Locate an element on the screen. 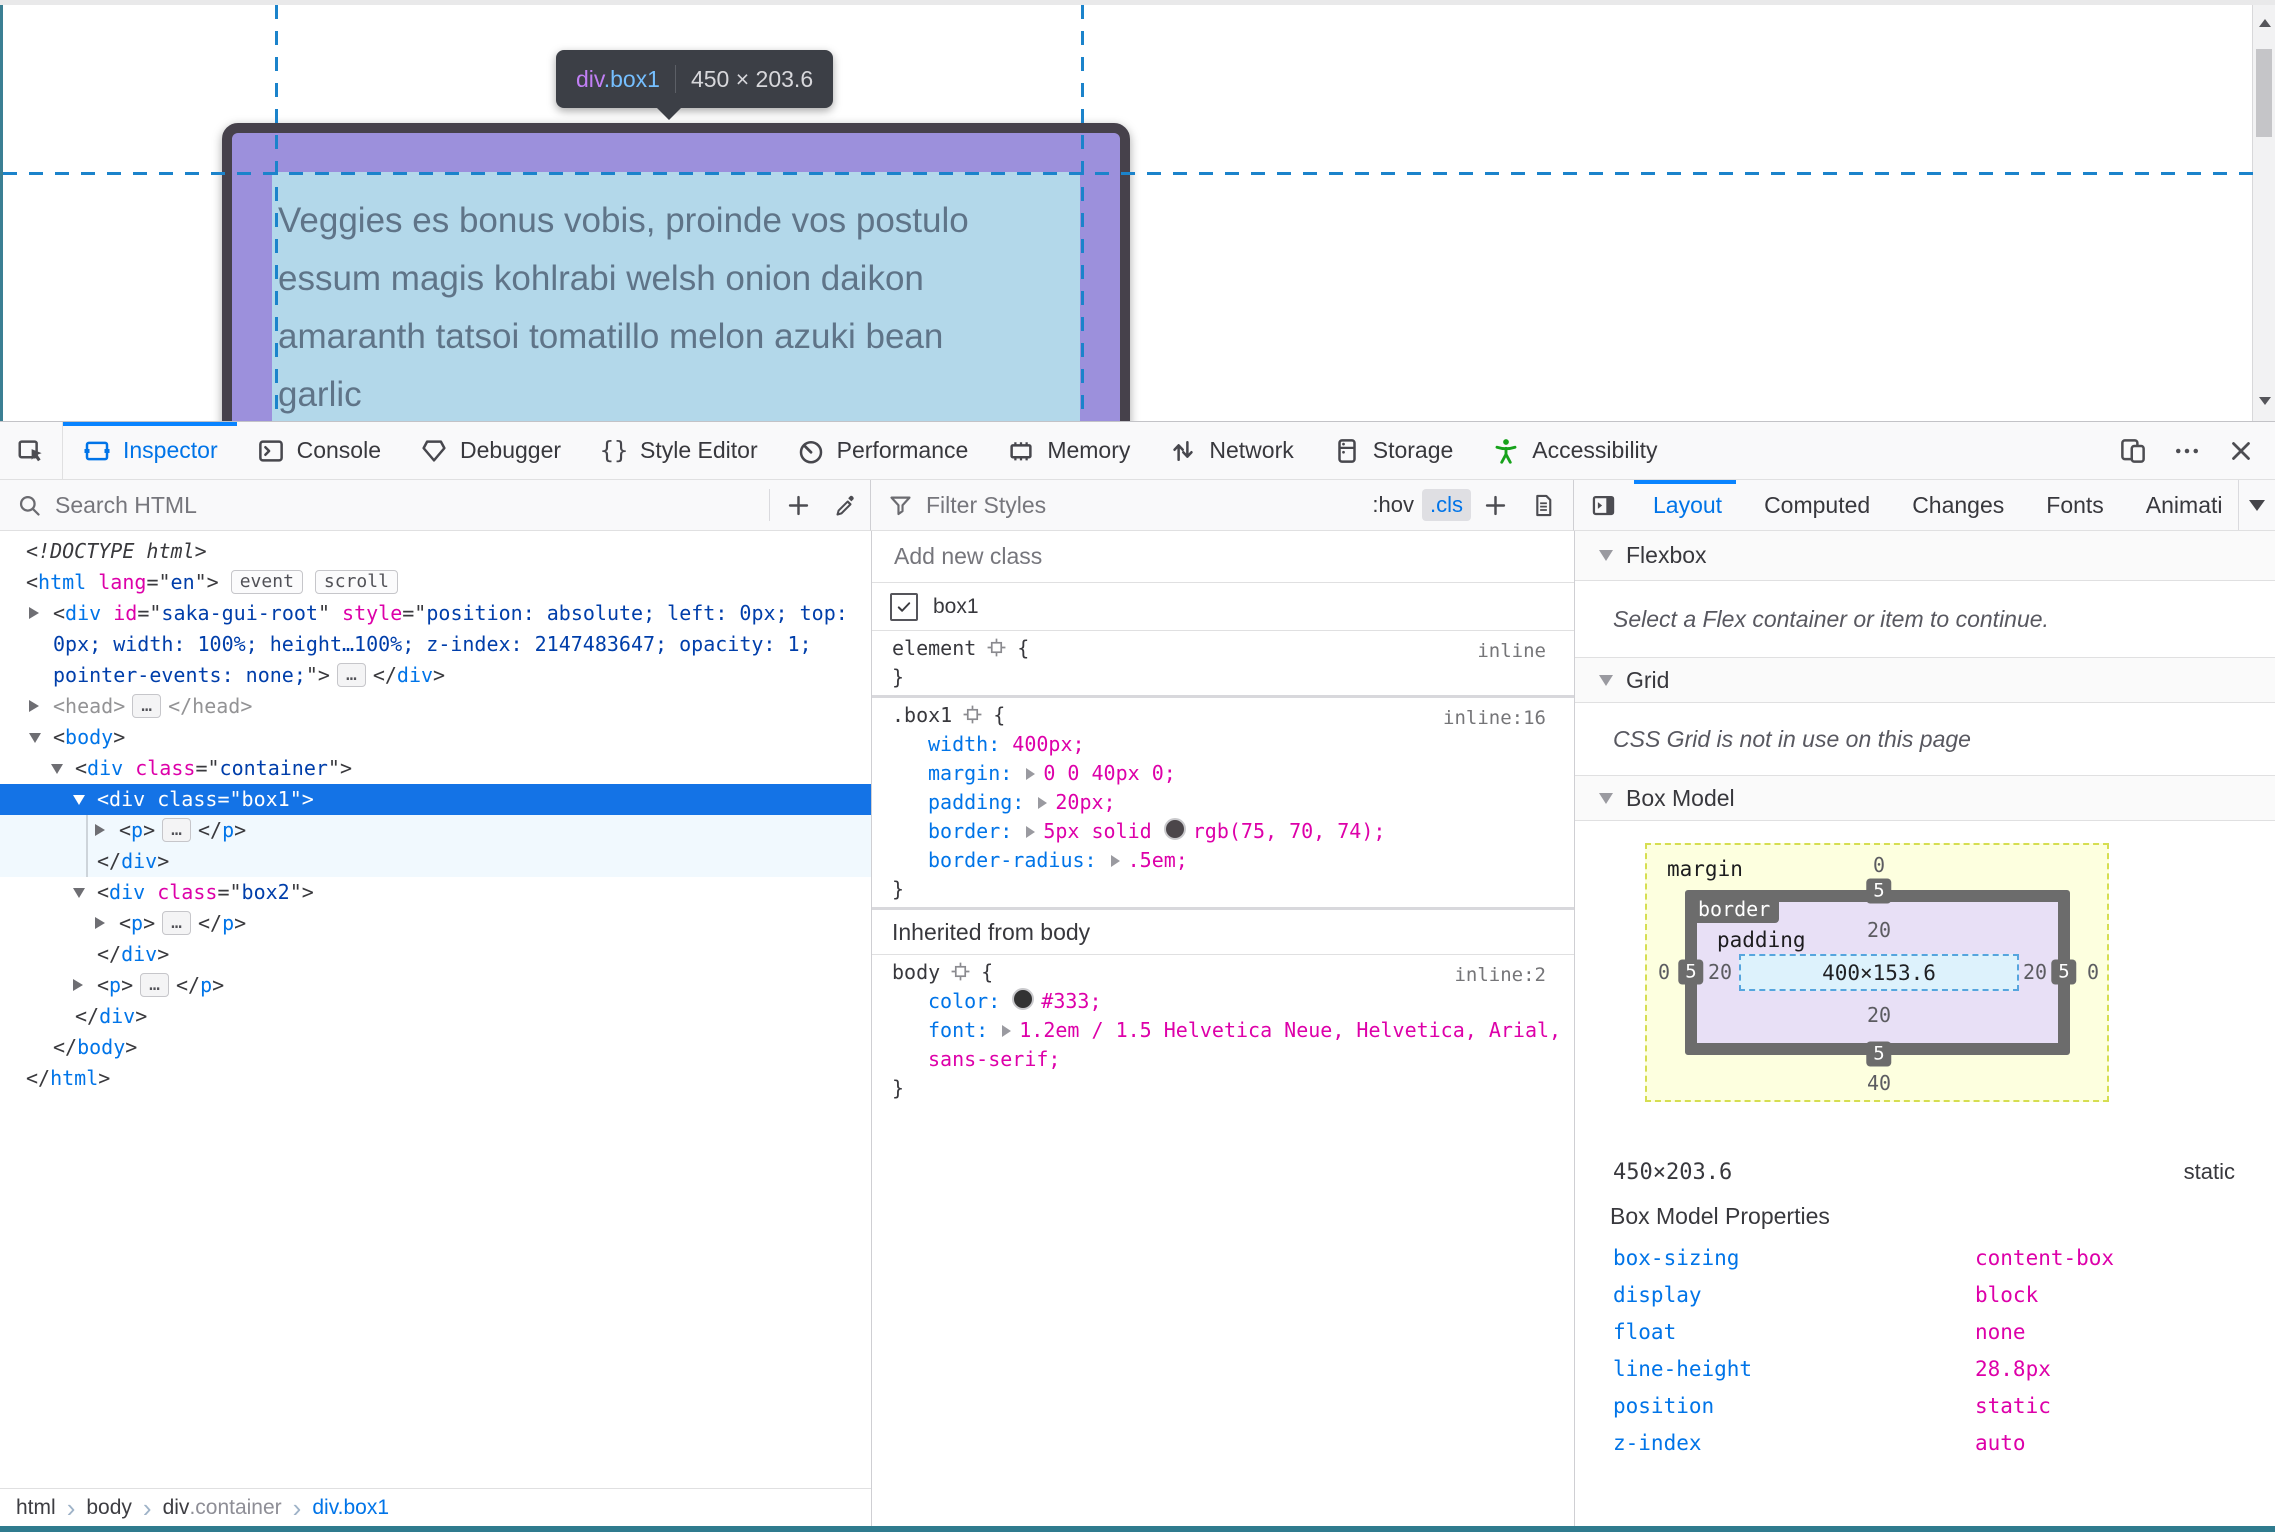 This screenshot has height=1532, width=2275. tab-inspector: Inspector is located at coordinates (150, 450).